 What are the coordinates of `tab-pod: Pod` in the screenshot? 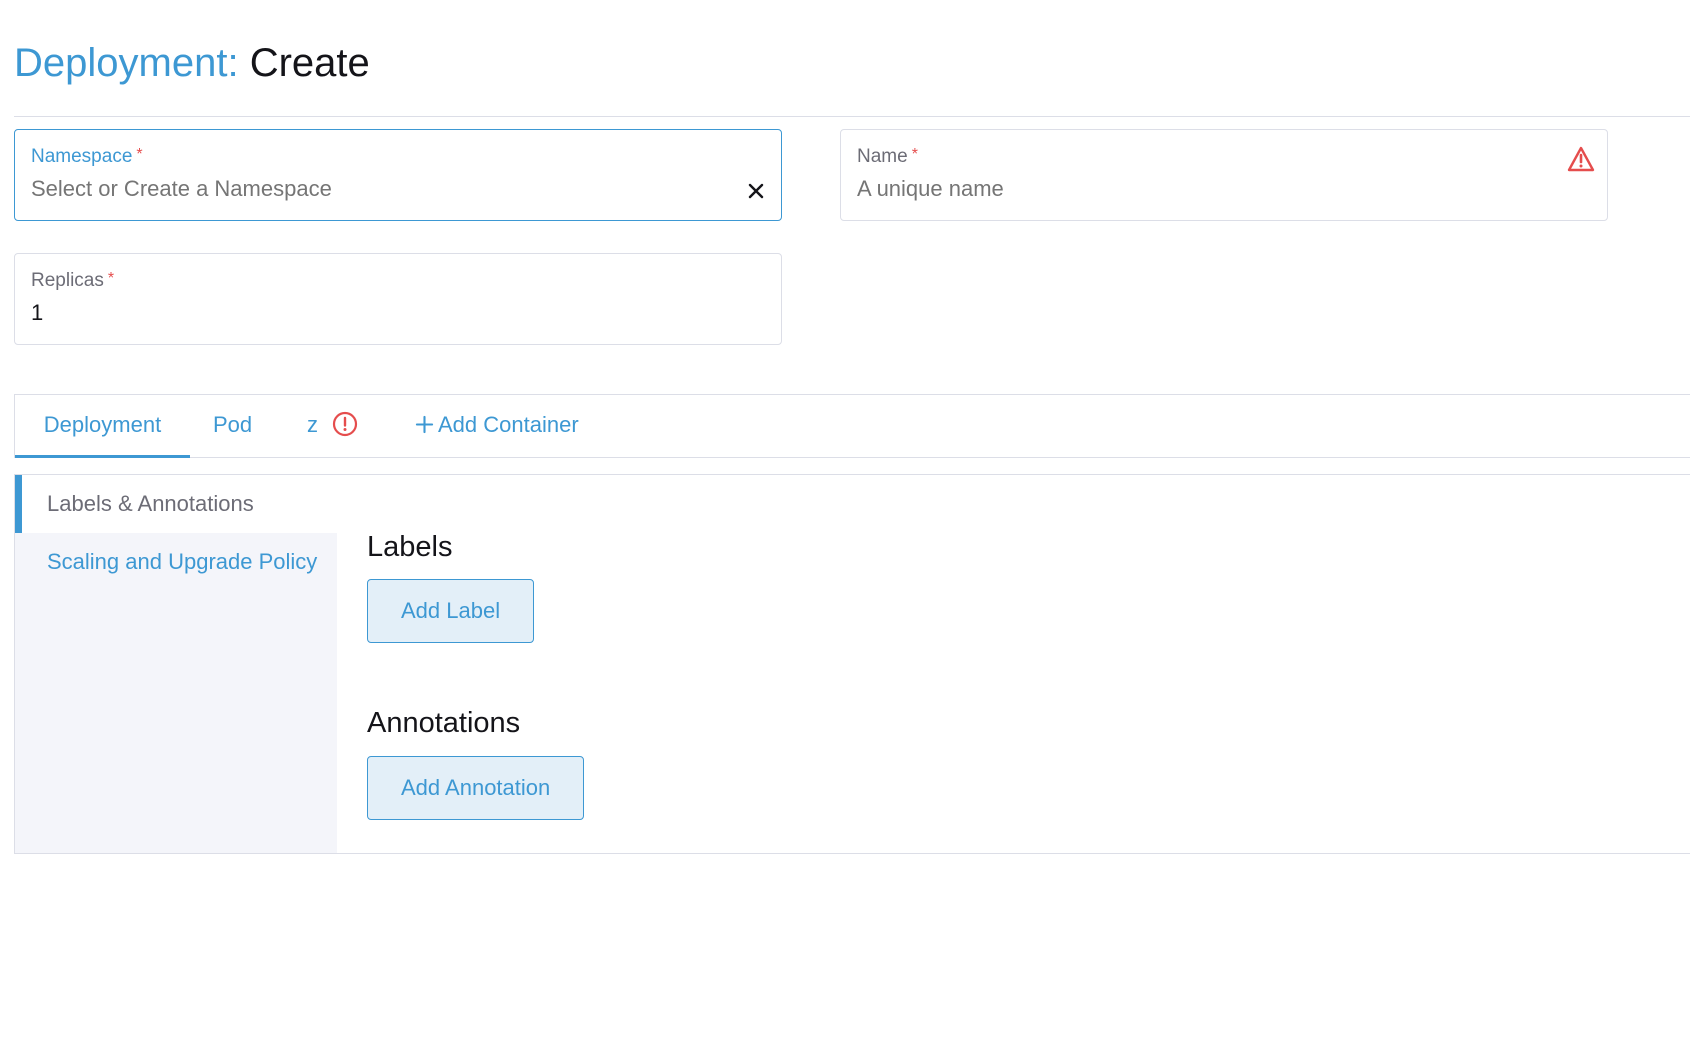 It's located at (232, 426).